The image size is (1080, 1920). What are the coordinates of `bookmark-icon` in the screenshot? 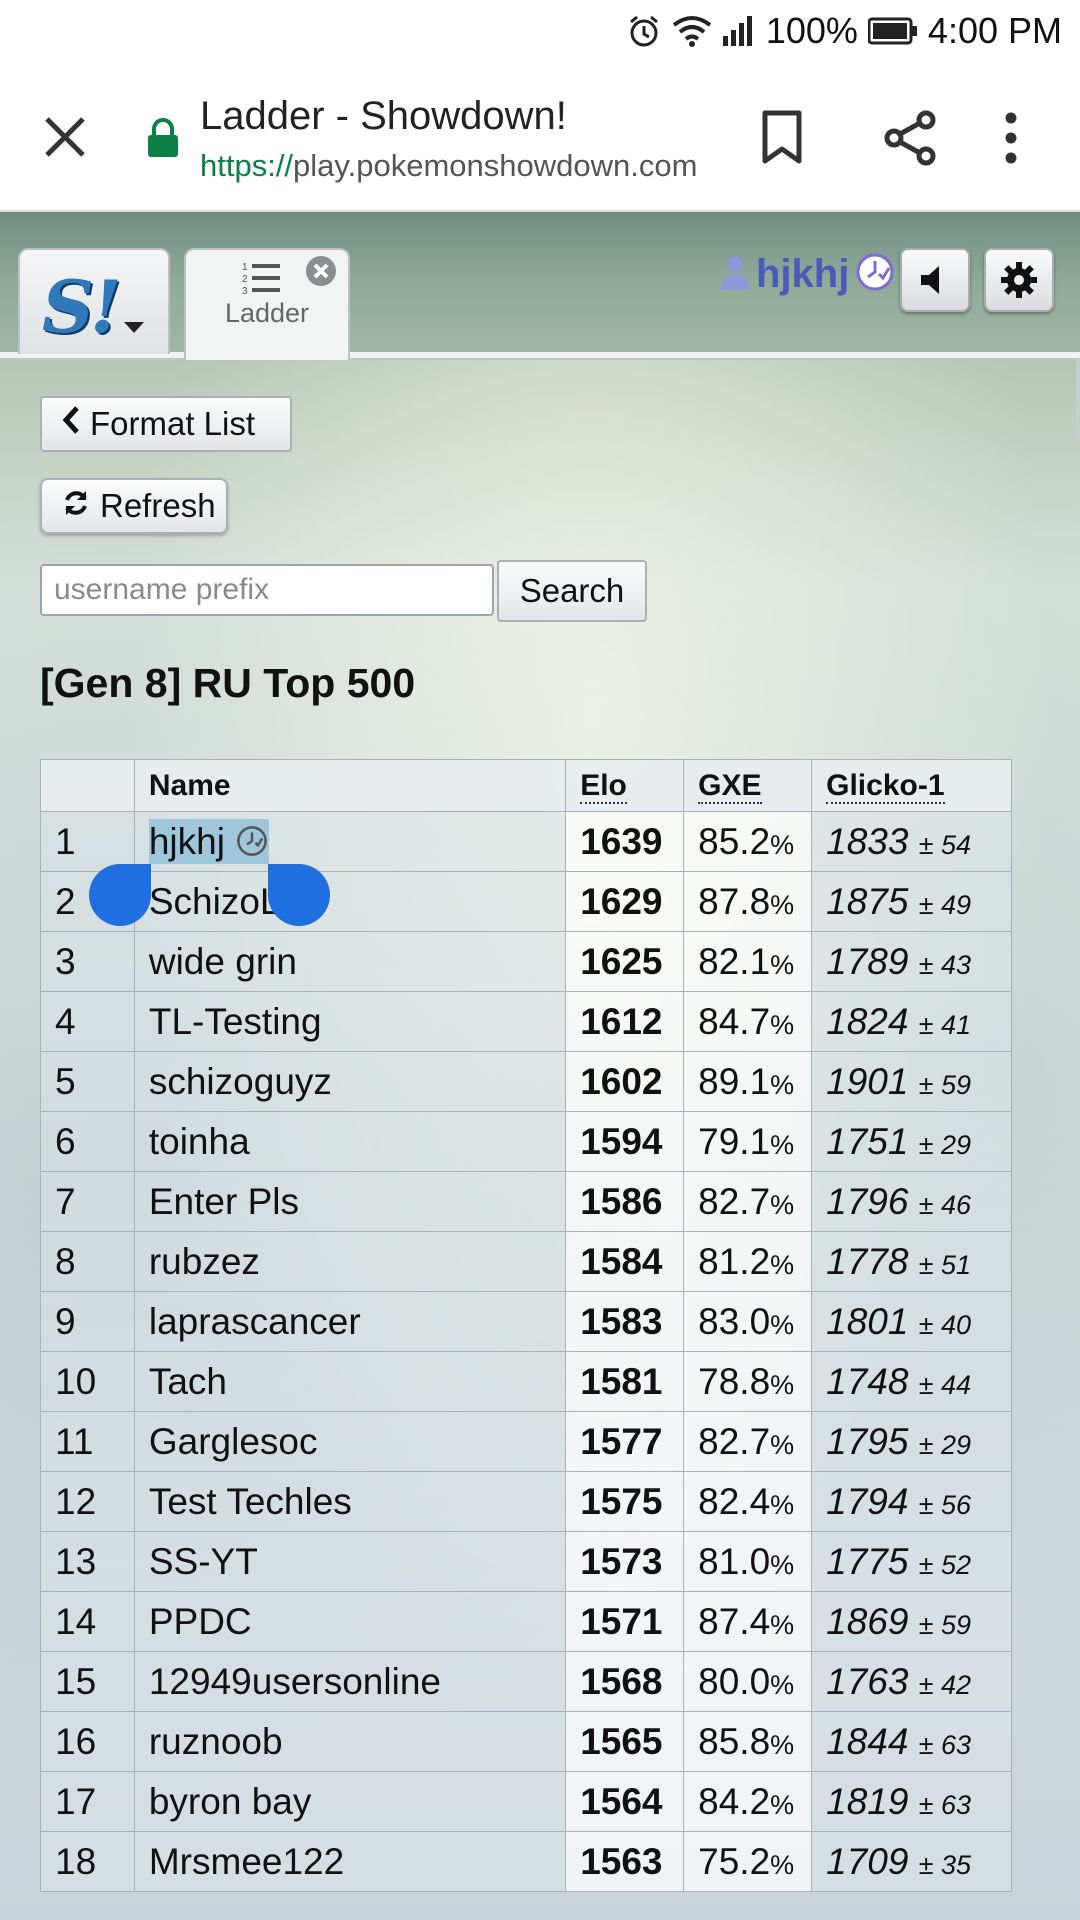 It's located at (782, 140).